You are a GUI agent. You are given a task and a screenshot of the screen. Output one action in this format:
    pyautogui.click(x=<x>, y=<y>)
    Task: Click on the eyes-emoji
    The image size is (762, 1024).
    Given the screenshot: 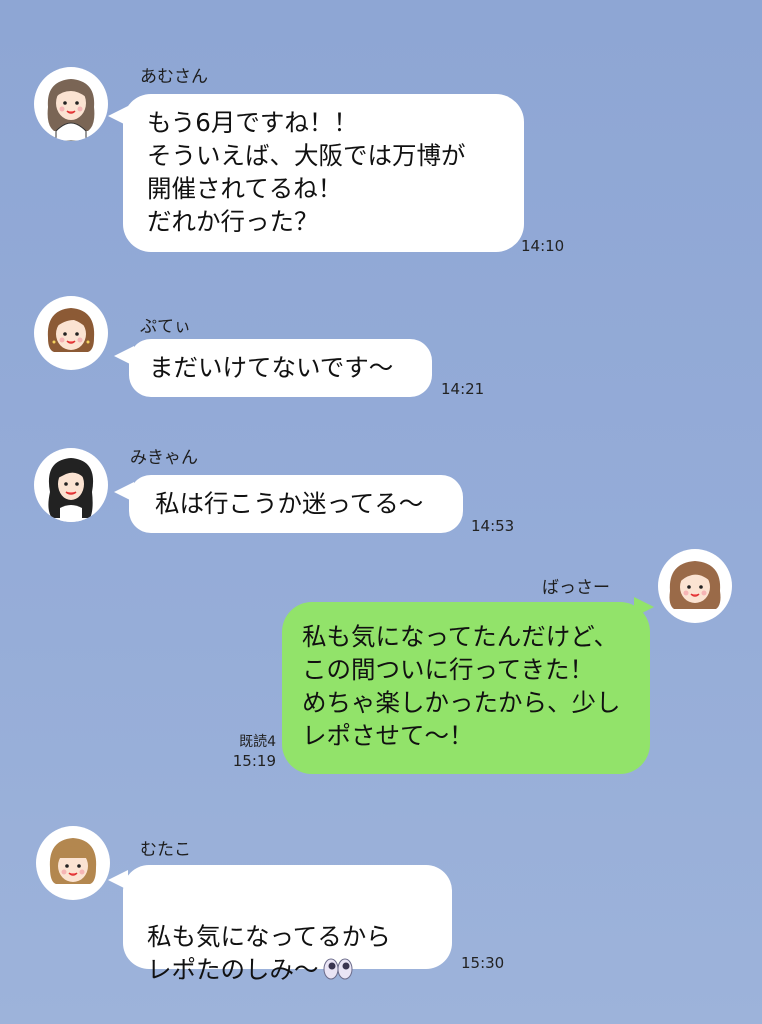 What is the action you would take?
    pyautogui.click(x=338, y=972)
    